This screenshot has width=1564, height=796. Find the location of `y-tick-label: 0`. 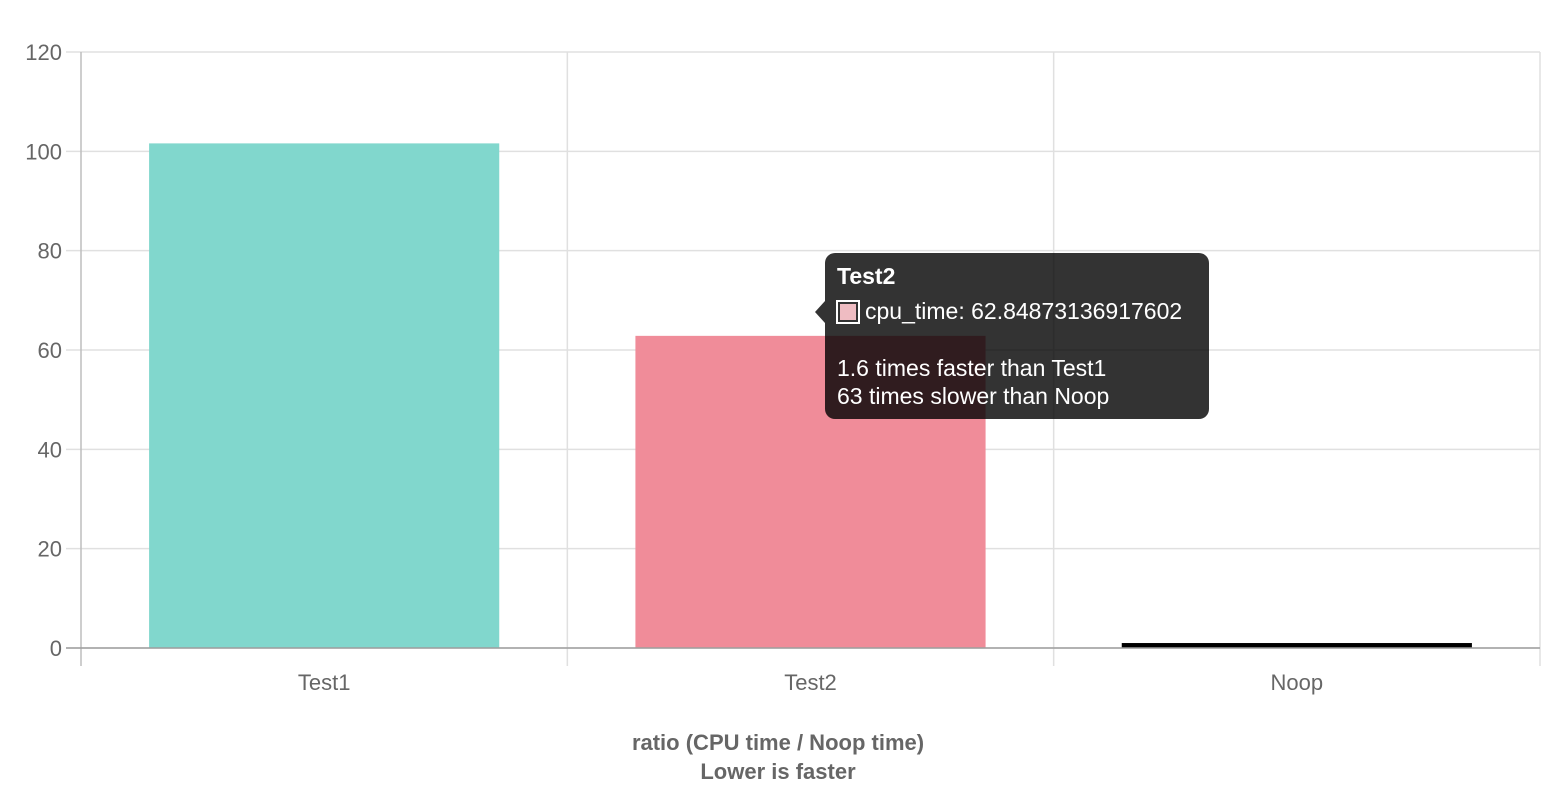

y-tick-label: 0 is located at coordinates (56, 648).